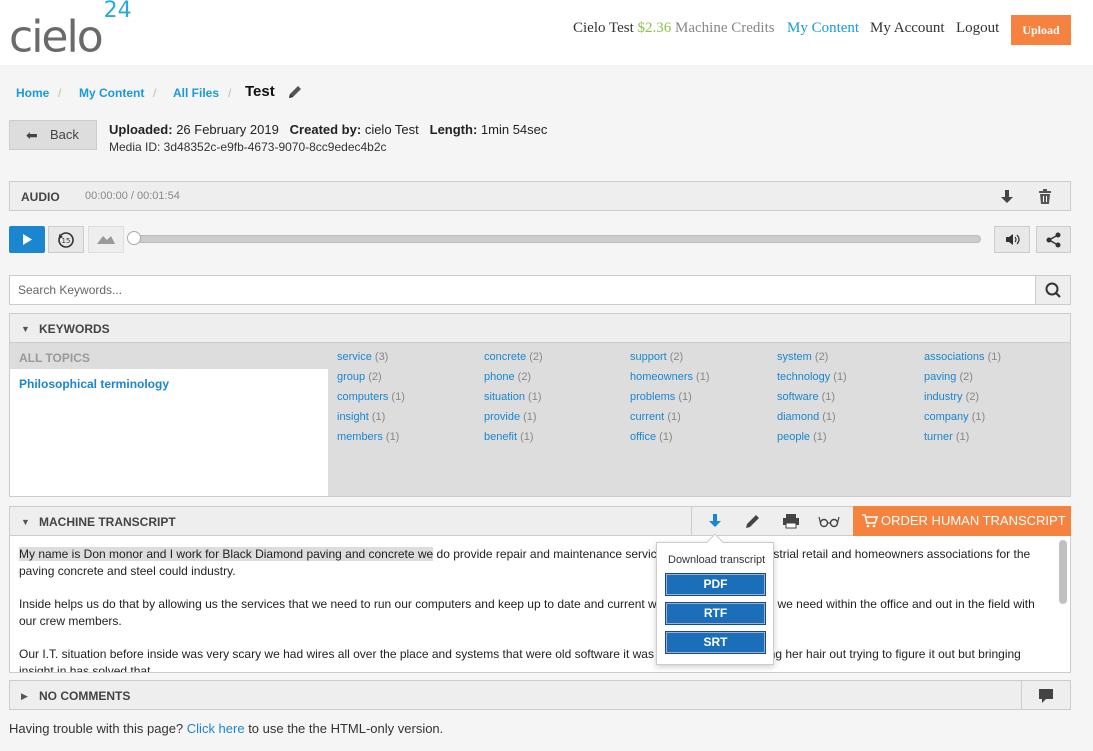  Describe the element at coordinates (907, 28) in the screenshot. I see `nav-my-account: My Account` at that location.